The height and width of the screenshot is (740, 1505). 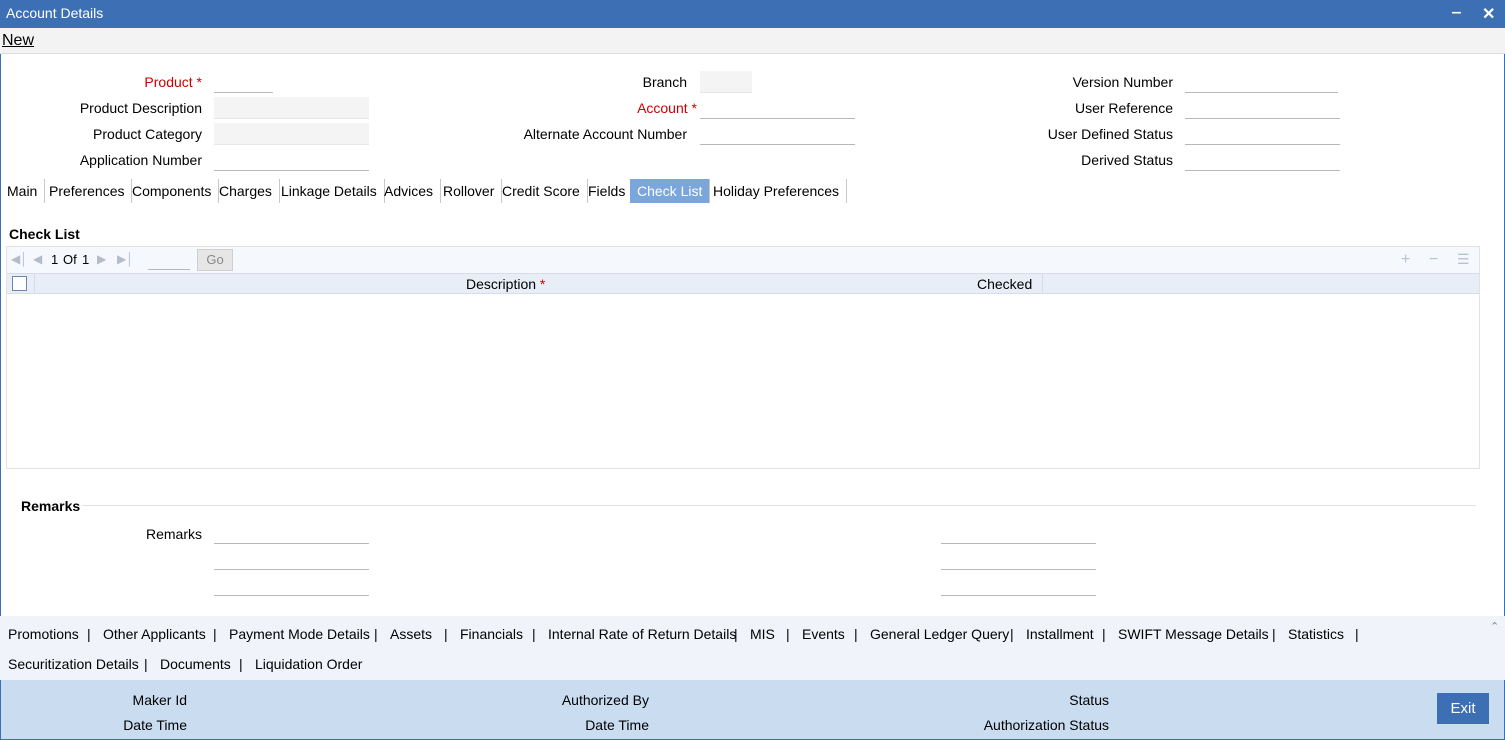 What do you see at coordinates (308, 664) in the screenshot?
I see `link-liquidation-order: Liquidation Order` at bounding box center [308, 664].